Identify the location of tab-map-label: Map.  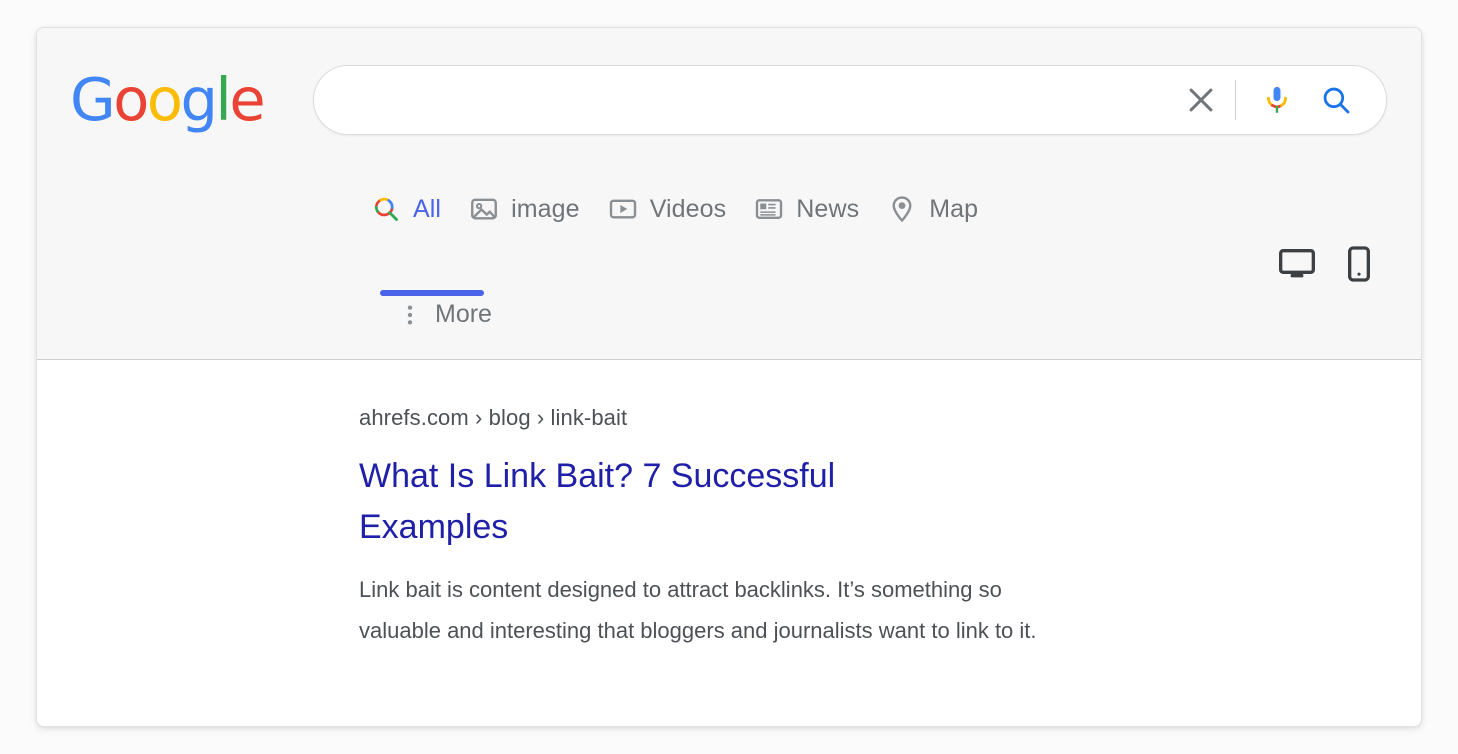
(954, 208).